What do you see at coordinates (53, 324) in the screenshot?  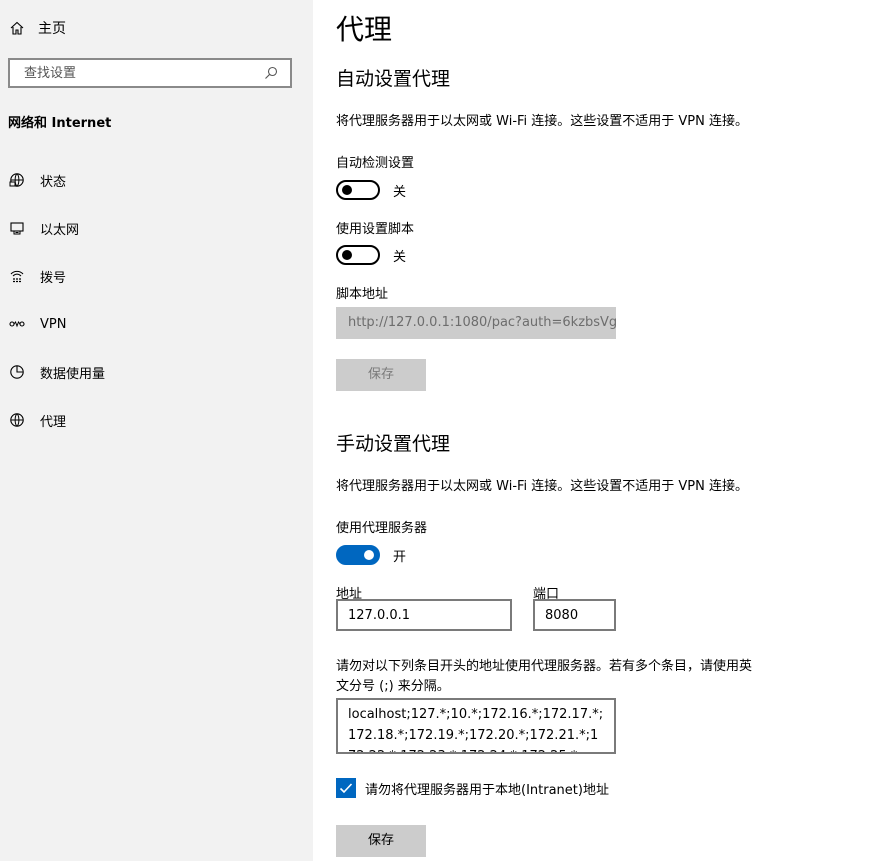 I see `sidebar-item-label: VPN` at bounding box center [53, 324].